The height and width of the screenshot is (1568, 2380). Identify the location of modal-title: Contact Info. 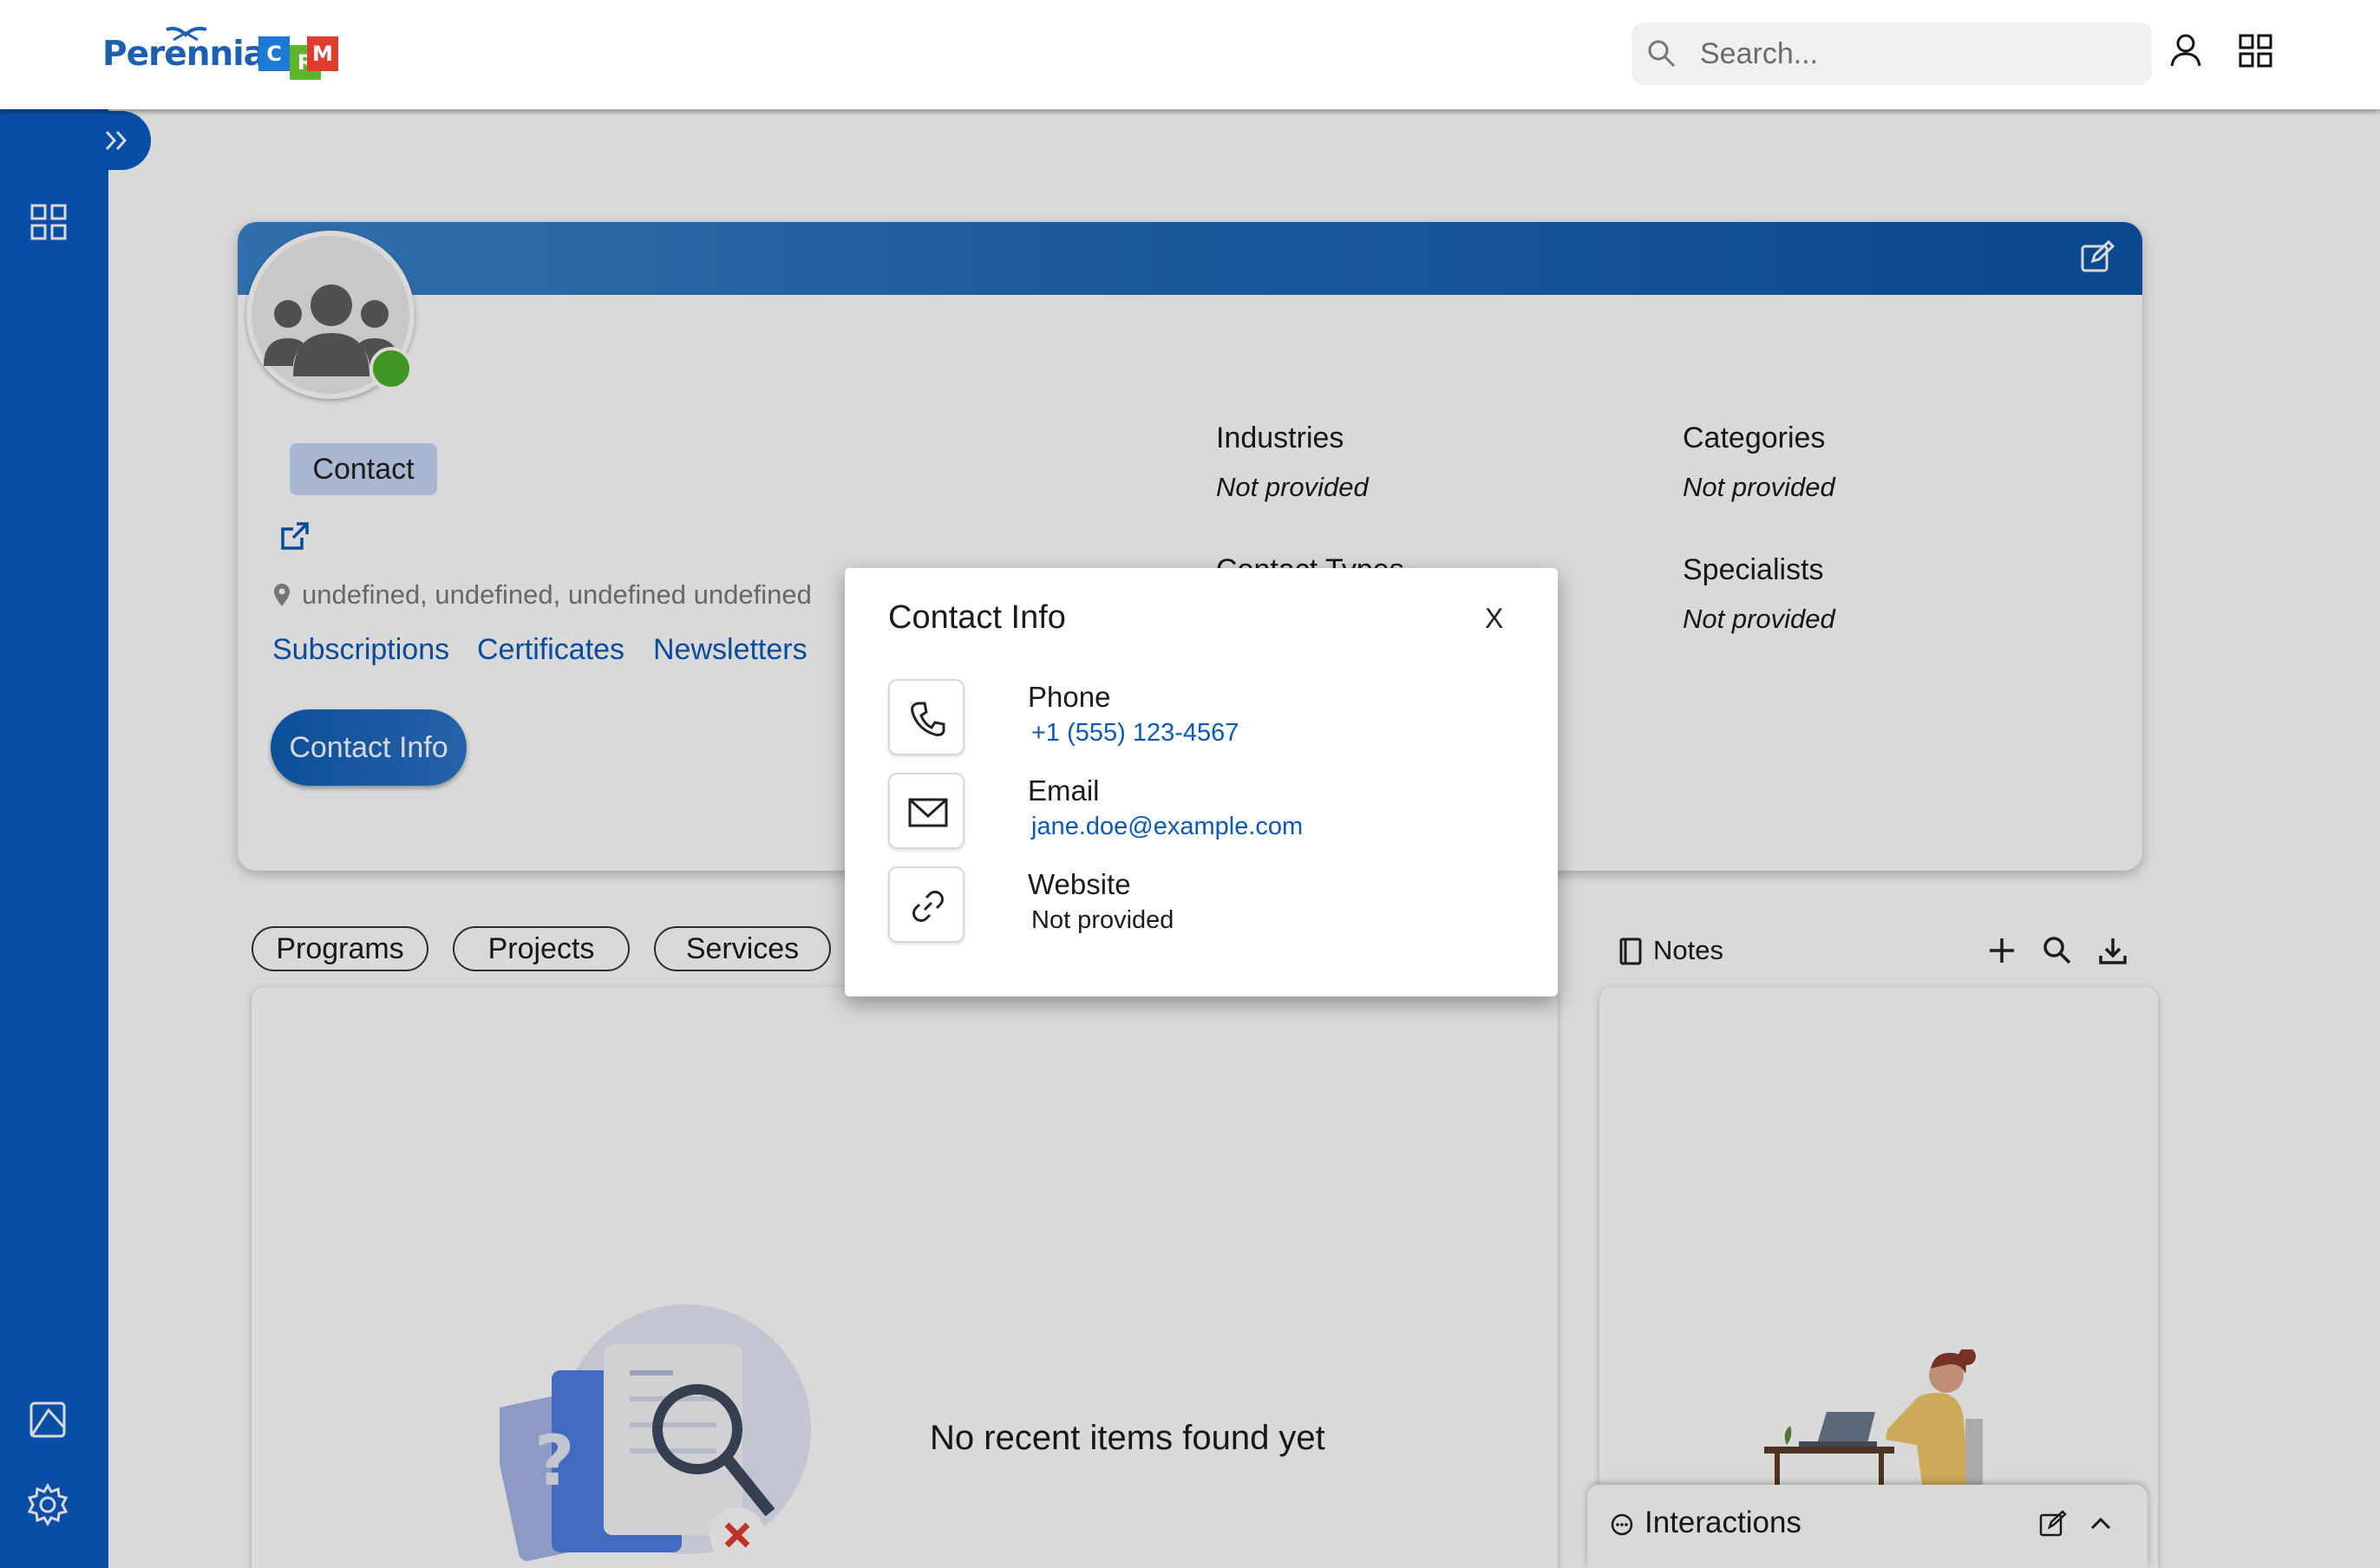
(977, 618).